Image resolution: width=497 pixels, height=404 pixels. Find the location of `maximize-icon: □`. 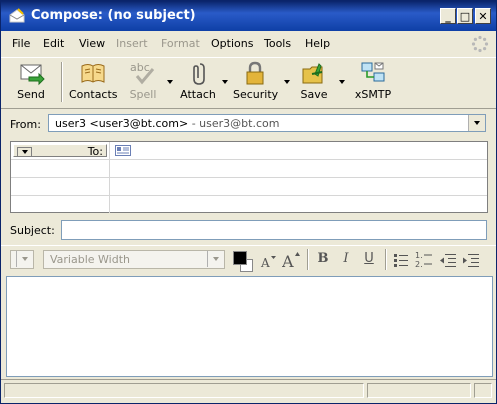

maximize-icon: □ is located at coordinates (465, 16).